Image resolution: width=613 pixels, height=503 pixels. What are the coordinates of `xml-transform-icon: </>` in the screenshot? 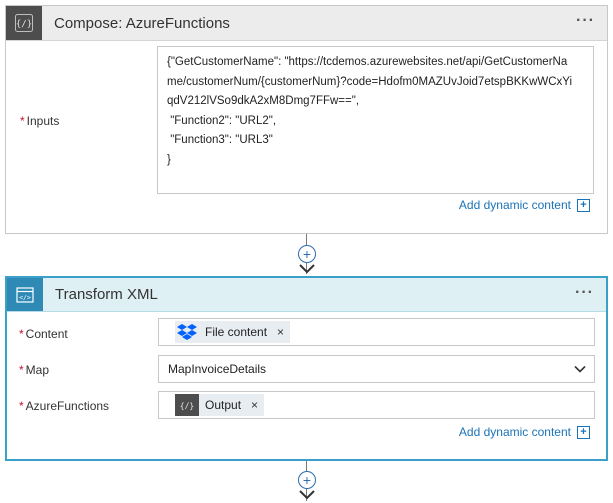 It's located at (25, 294).